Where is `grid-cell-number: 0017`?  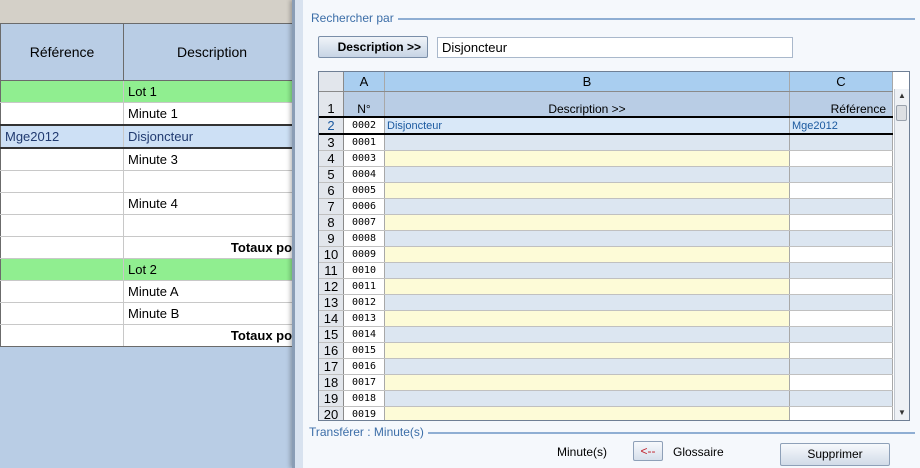
grid-cell-number: 0017 is located at coordinates (364, 382).